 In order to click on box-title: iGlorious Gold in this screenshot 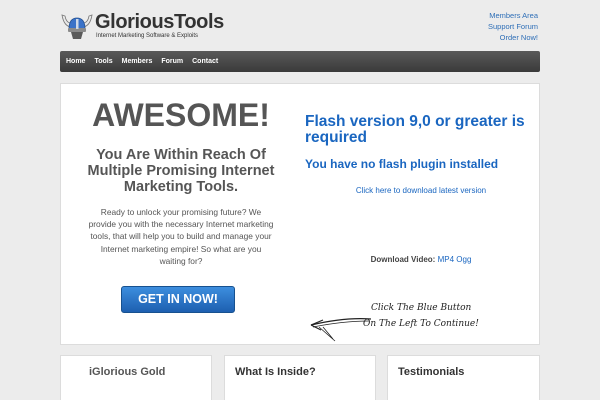, I will do `click(127, 372)`.